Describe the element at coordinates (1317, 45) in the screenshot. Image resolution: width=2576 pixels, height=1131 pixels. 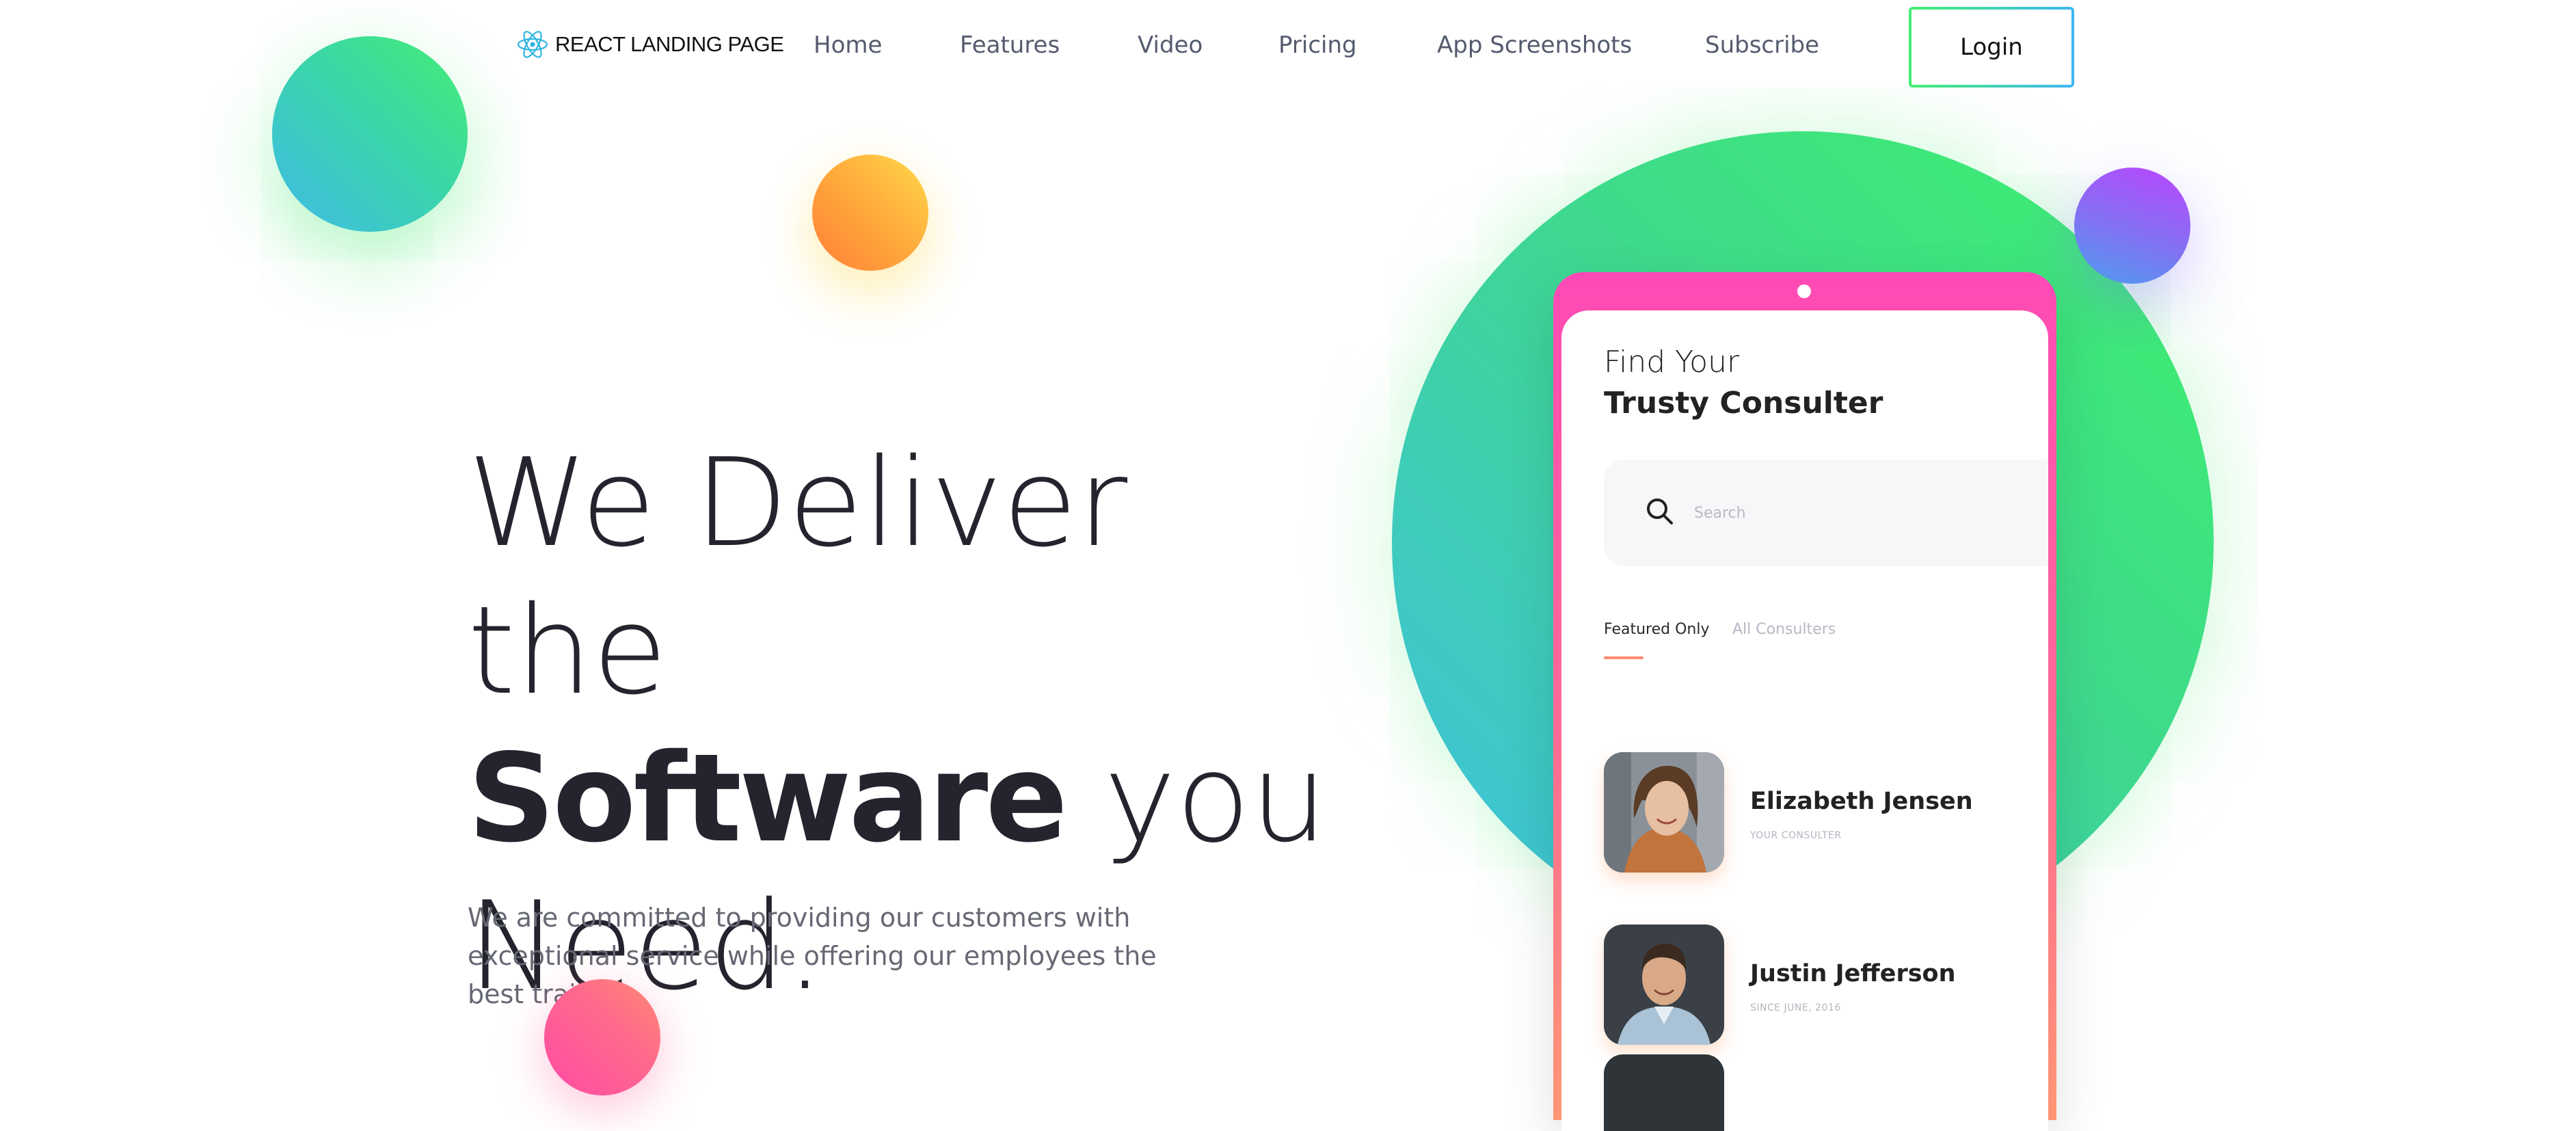
I see `nav-item-pricing: Pricing` at that location.